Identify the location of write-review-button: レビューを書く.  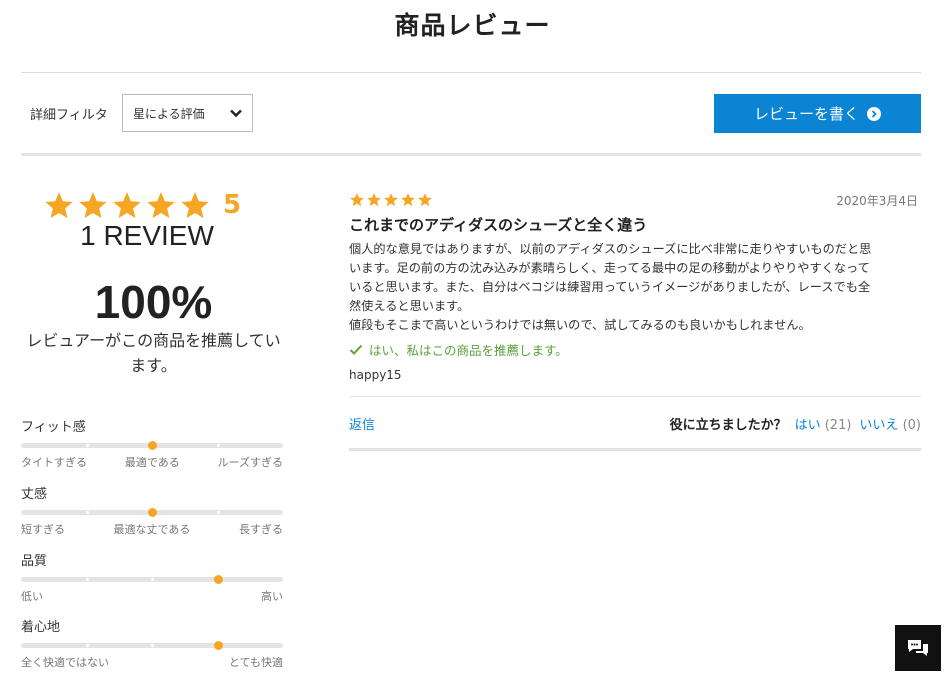
(817, 113).